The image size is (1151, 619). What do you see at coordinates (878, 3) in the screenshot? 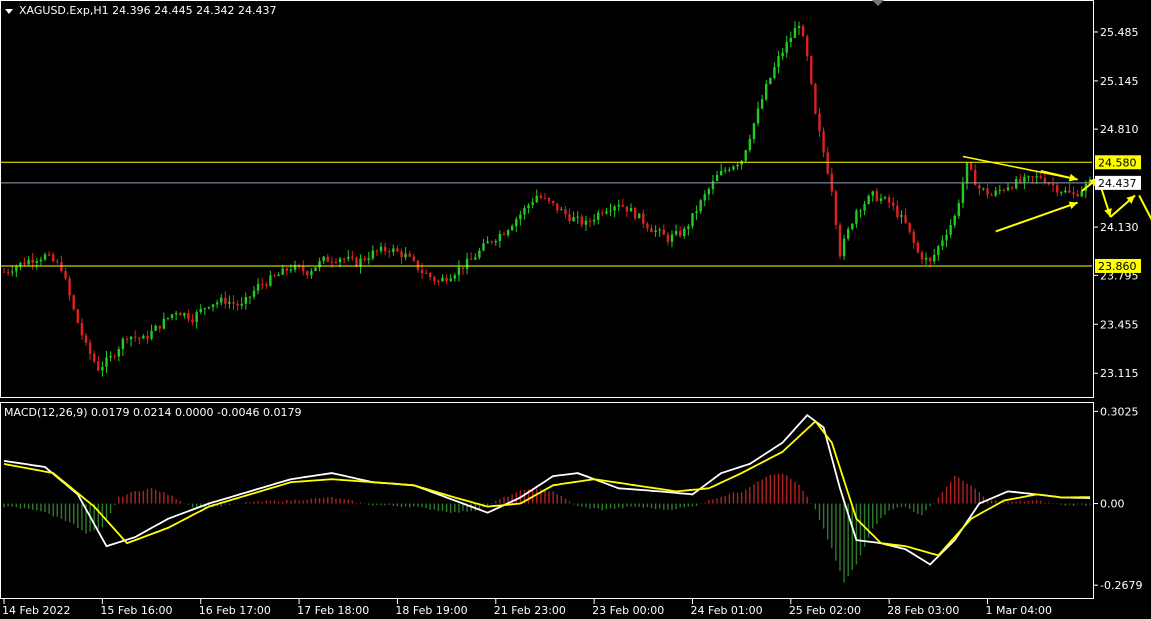
I see `shift-marker-icon` at bounding box center [878, 3].